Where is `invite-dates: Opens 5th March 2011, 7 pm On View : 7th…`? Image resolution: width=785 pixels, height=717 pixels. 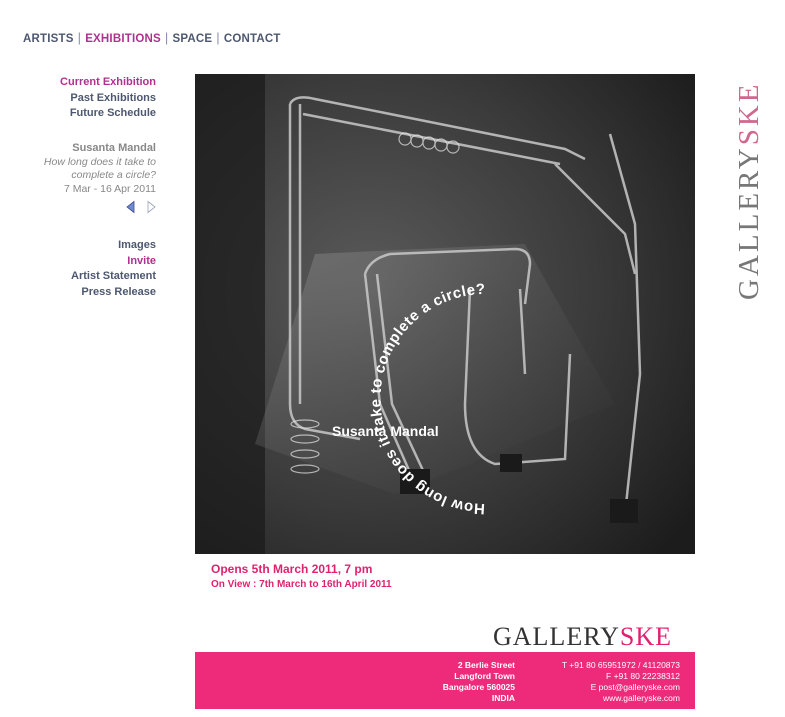
invite-dates: Opens 5th March 2011, 7 pm On View : 7th… is located at coordinates (301, 576).